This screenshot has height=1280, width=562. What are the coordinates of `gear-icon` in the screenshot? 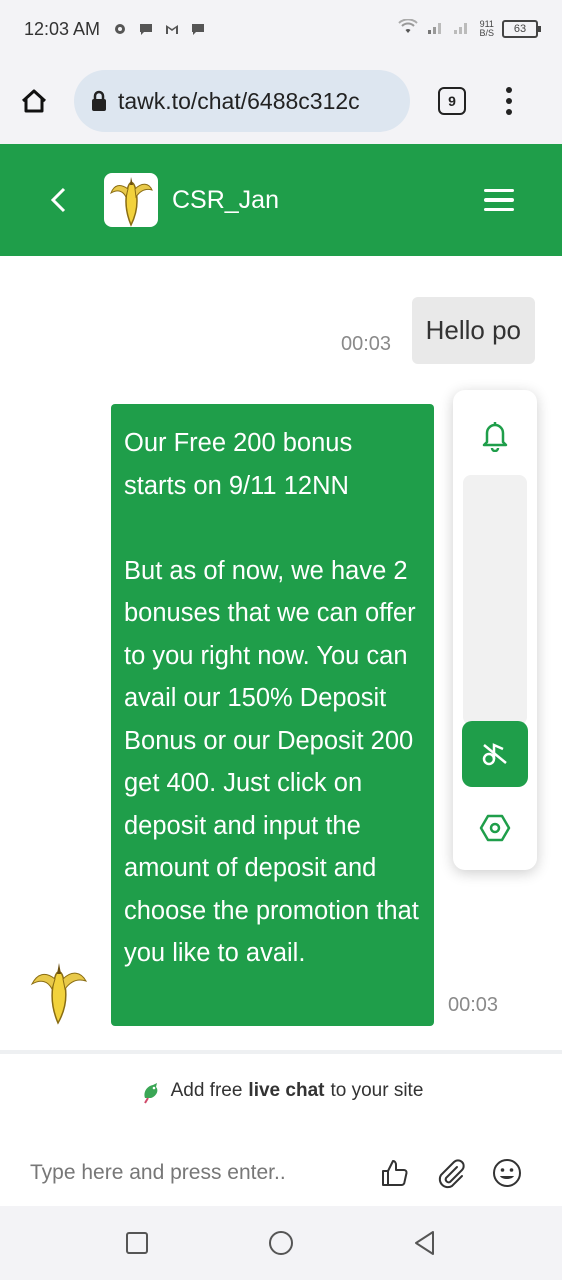 It's located at (120, 29).